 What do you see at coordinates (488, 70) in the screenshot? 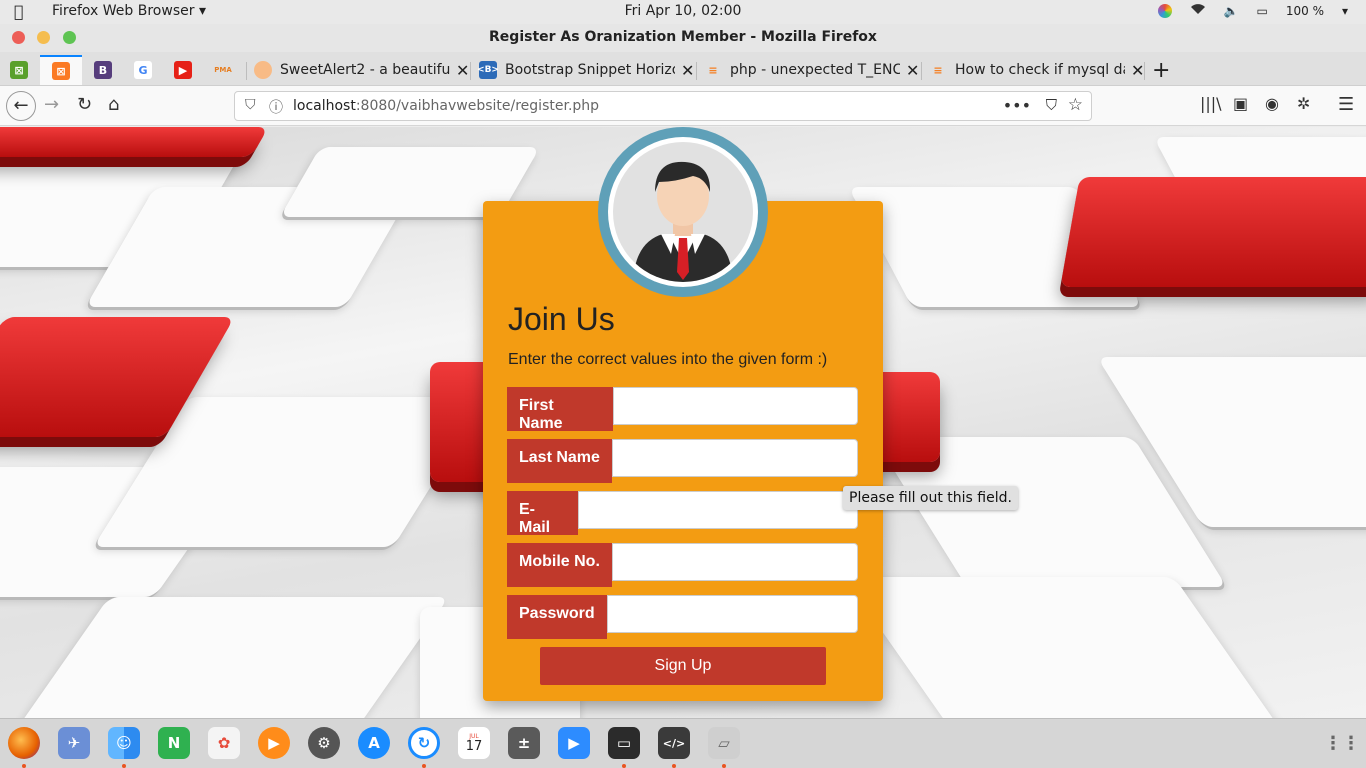
I see `bootsnipp-icon: <B>` at bounding box center [488, 70].